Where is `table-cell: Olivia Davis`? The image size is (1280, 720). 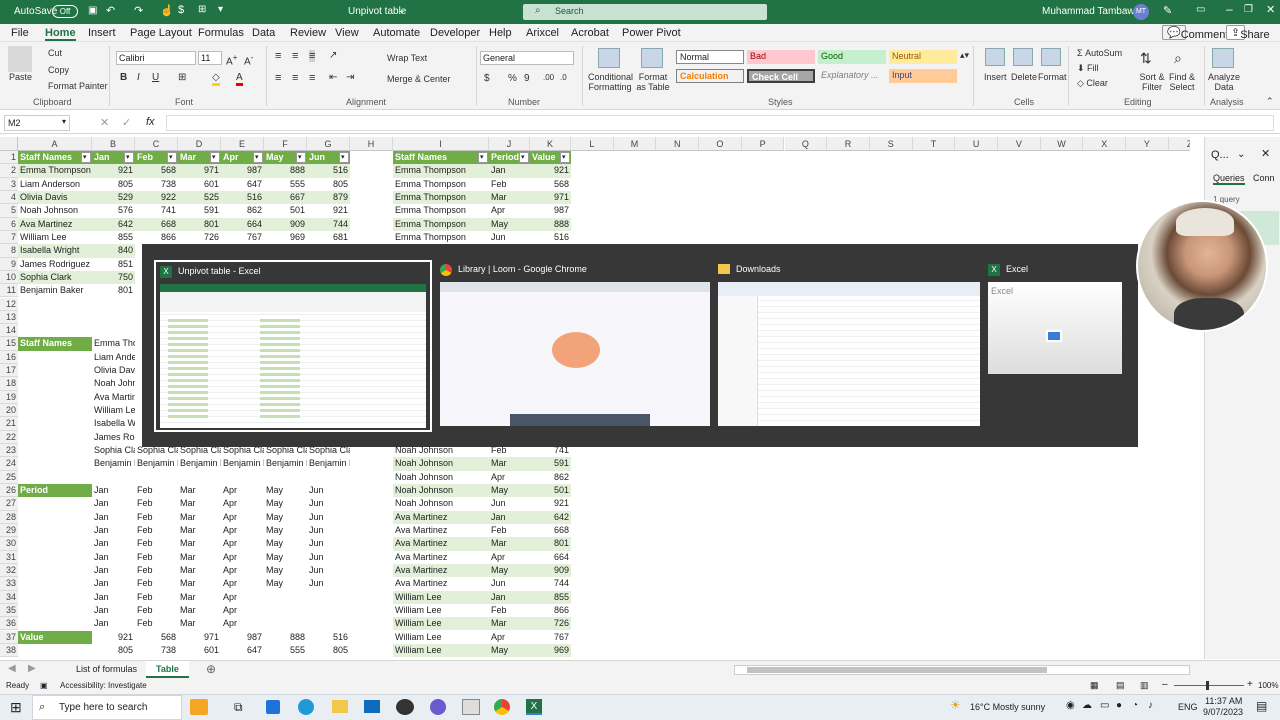
table-cell: Olivia Davis is located at coordinates (55, 197).